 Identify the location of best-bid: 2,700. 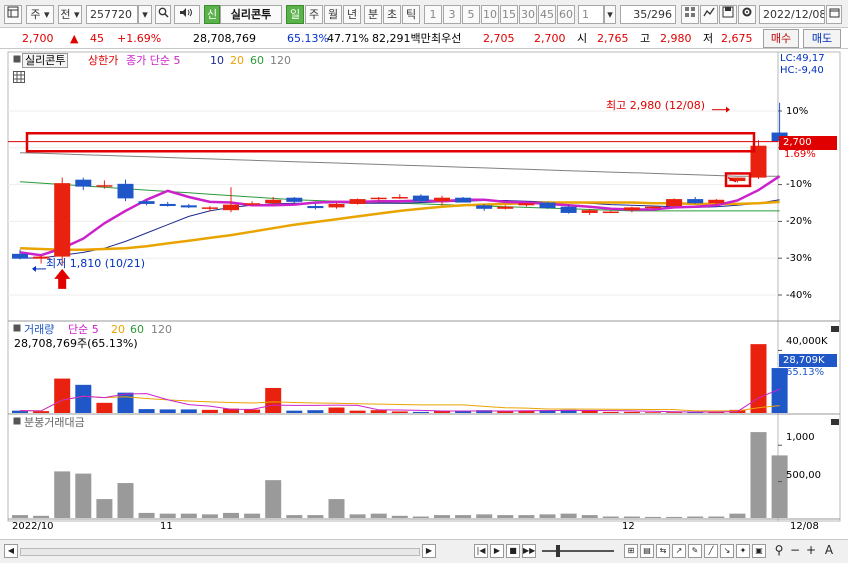
(550, 38).